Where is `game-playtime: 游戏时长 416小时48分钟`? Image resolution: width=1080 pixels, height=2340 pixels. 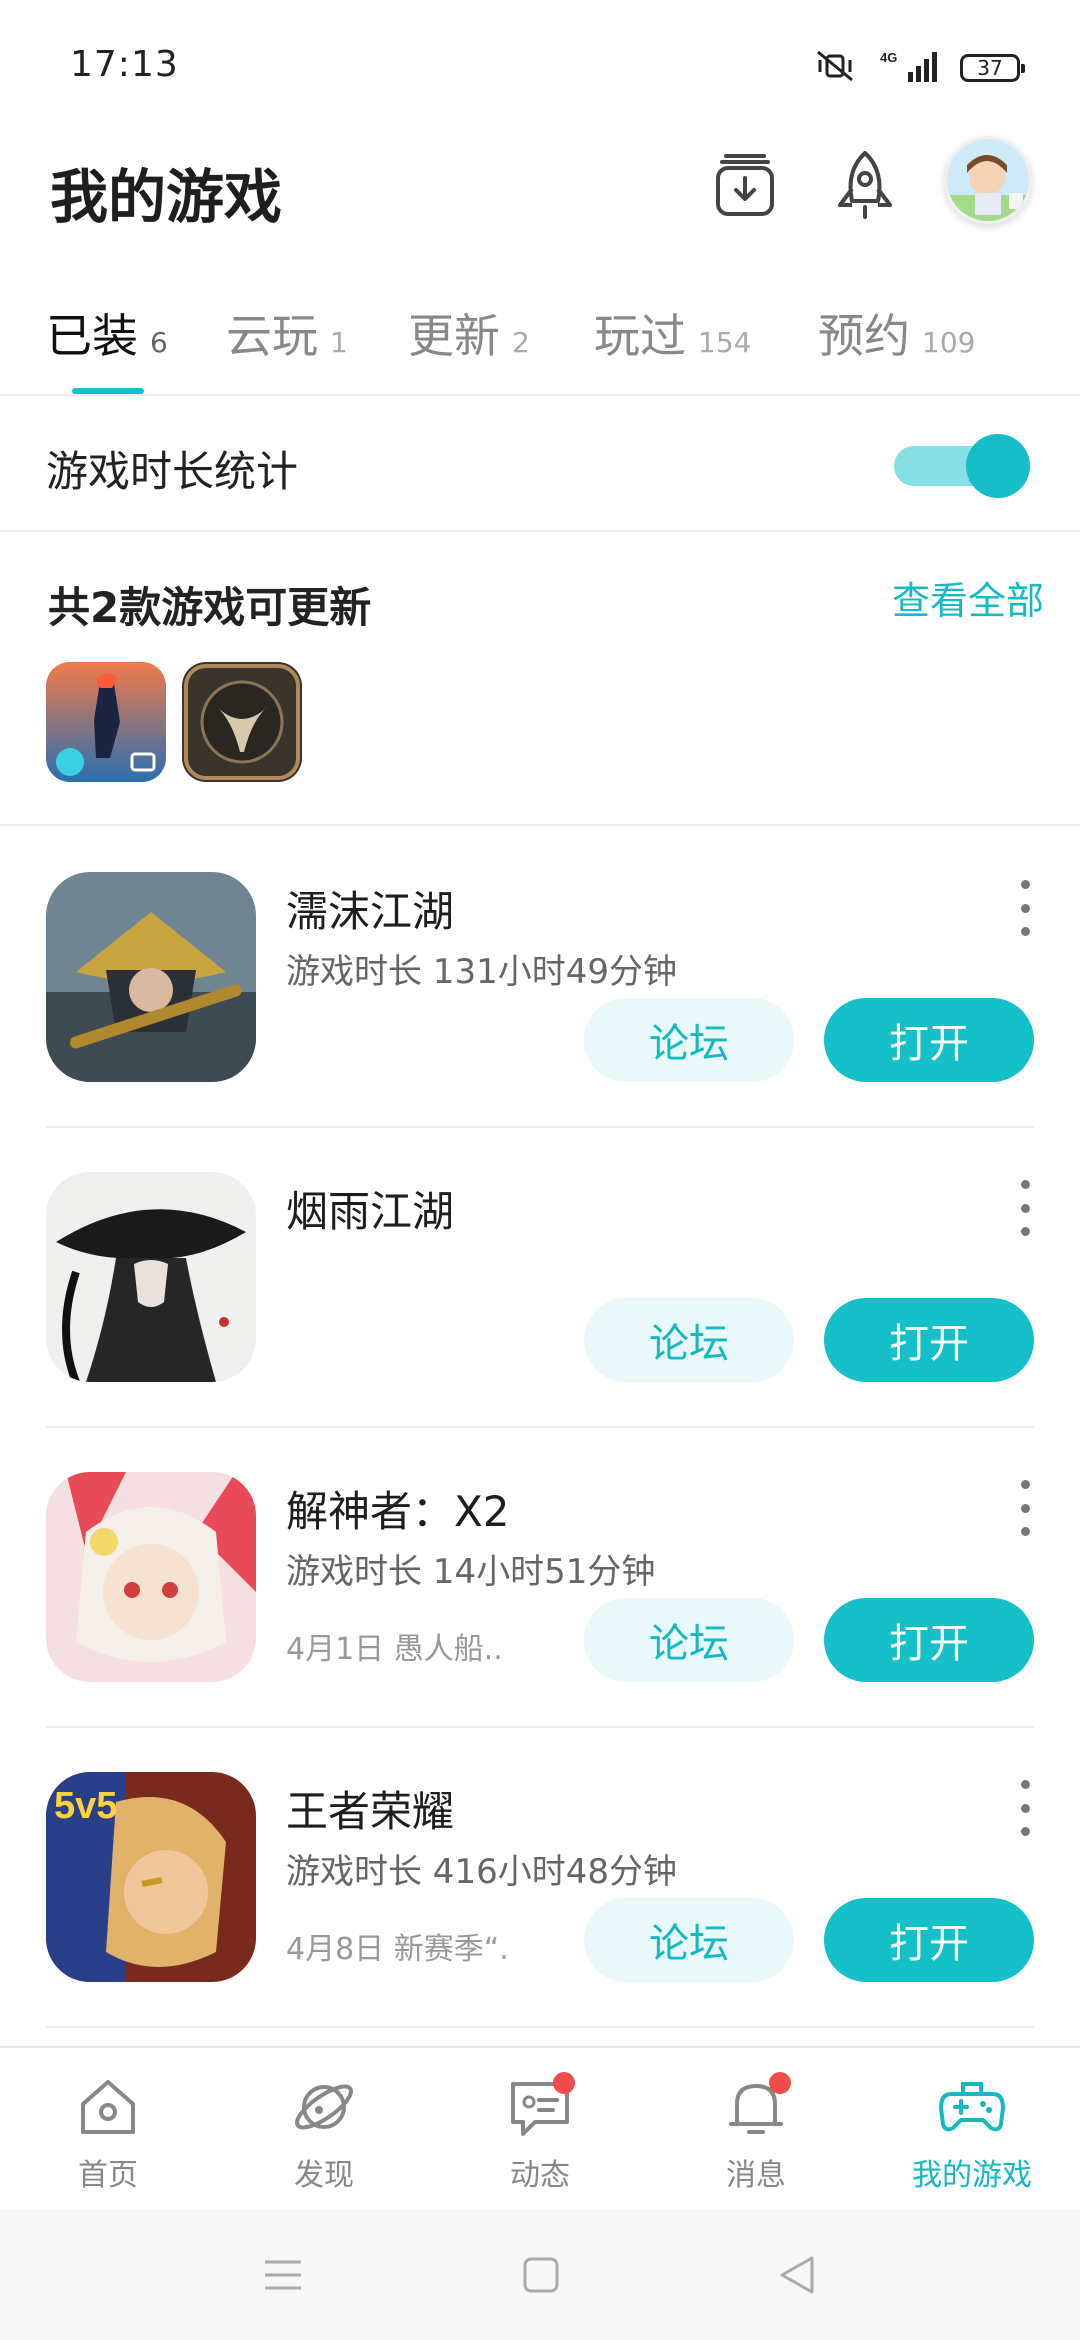
game-playtime: 游戏时长 416小时48分钟 is located at coordinates (481, 1872).